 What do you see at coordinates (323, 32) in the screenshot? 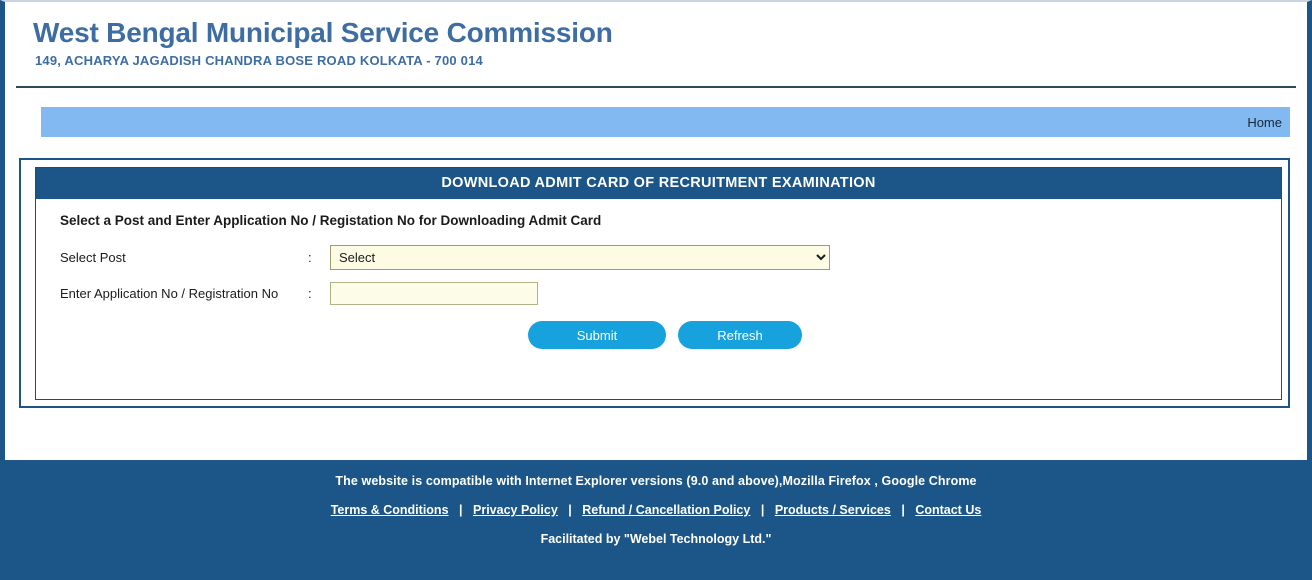
I see `site-title: West Bengal Municipal Service Commission` at bounding box center [323, 32].